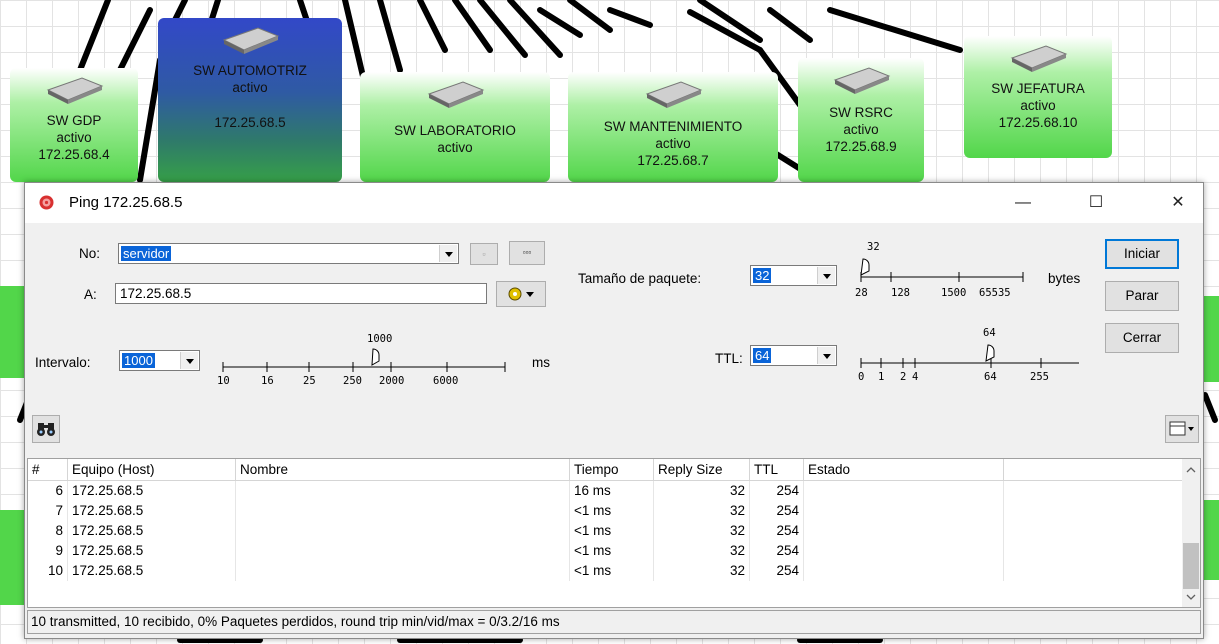 The image size is (1219, 644). What do you see at coordinates (484, 254) in the screenshot?
I see `small-button: ▫` at bounding box center [484, 254].